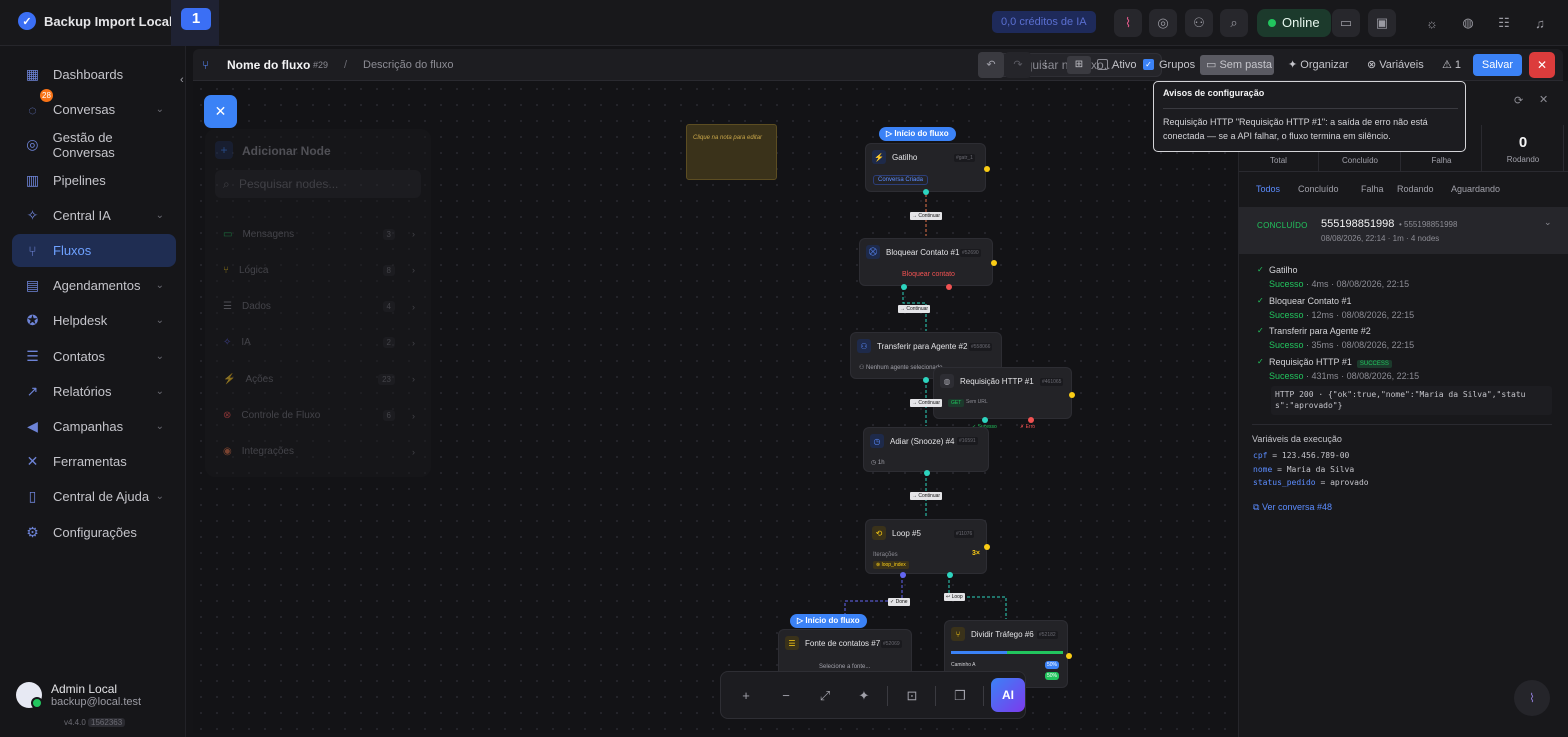 This screenshot has height=737, width=1568. Describe the element at coordinates (94, 320) in the screenshot. I see `sidebar-item-helpdesk: ✪ Helpdesk ⌄` at that location.